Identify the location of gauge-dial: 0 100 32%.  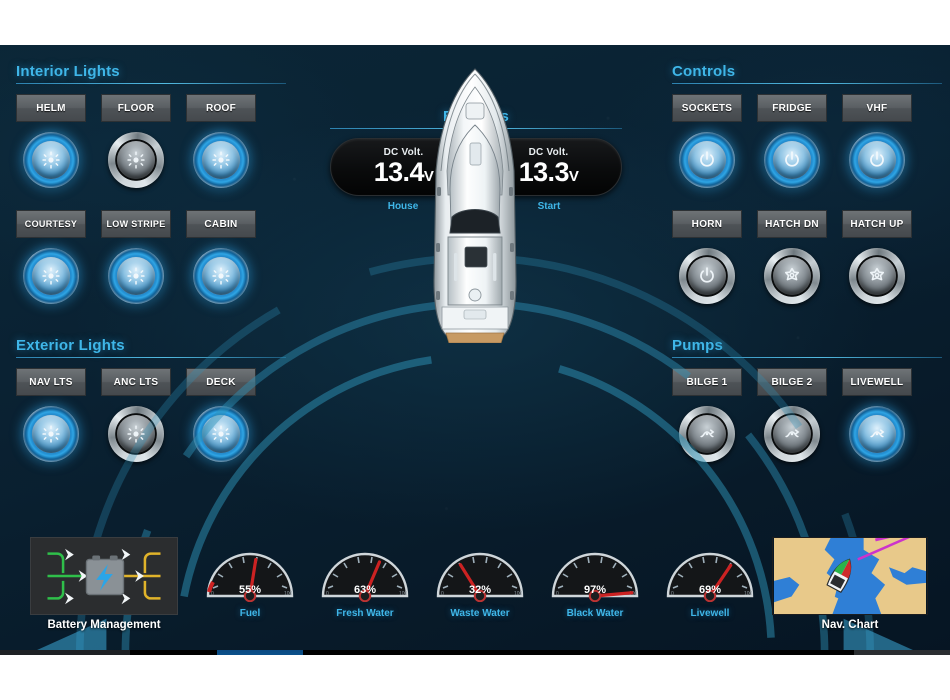
(480, 577).